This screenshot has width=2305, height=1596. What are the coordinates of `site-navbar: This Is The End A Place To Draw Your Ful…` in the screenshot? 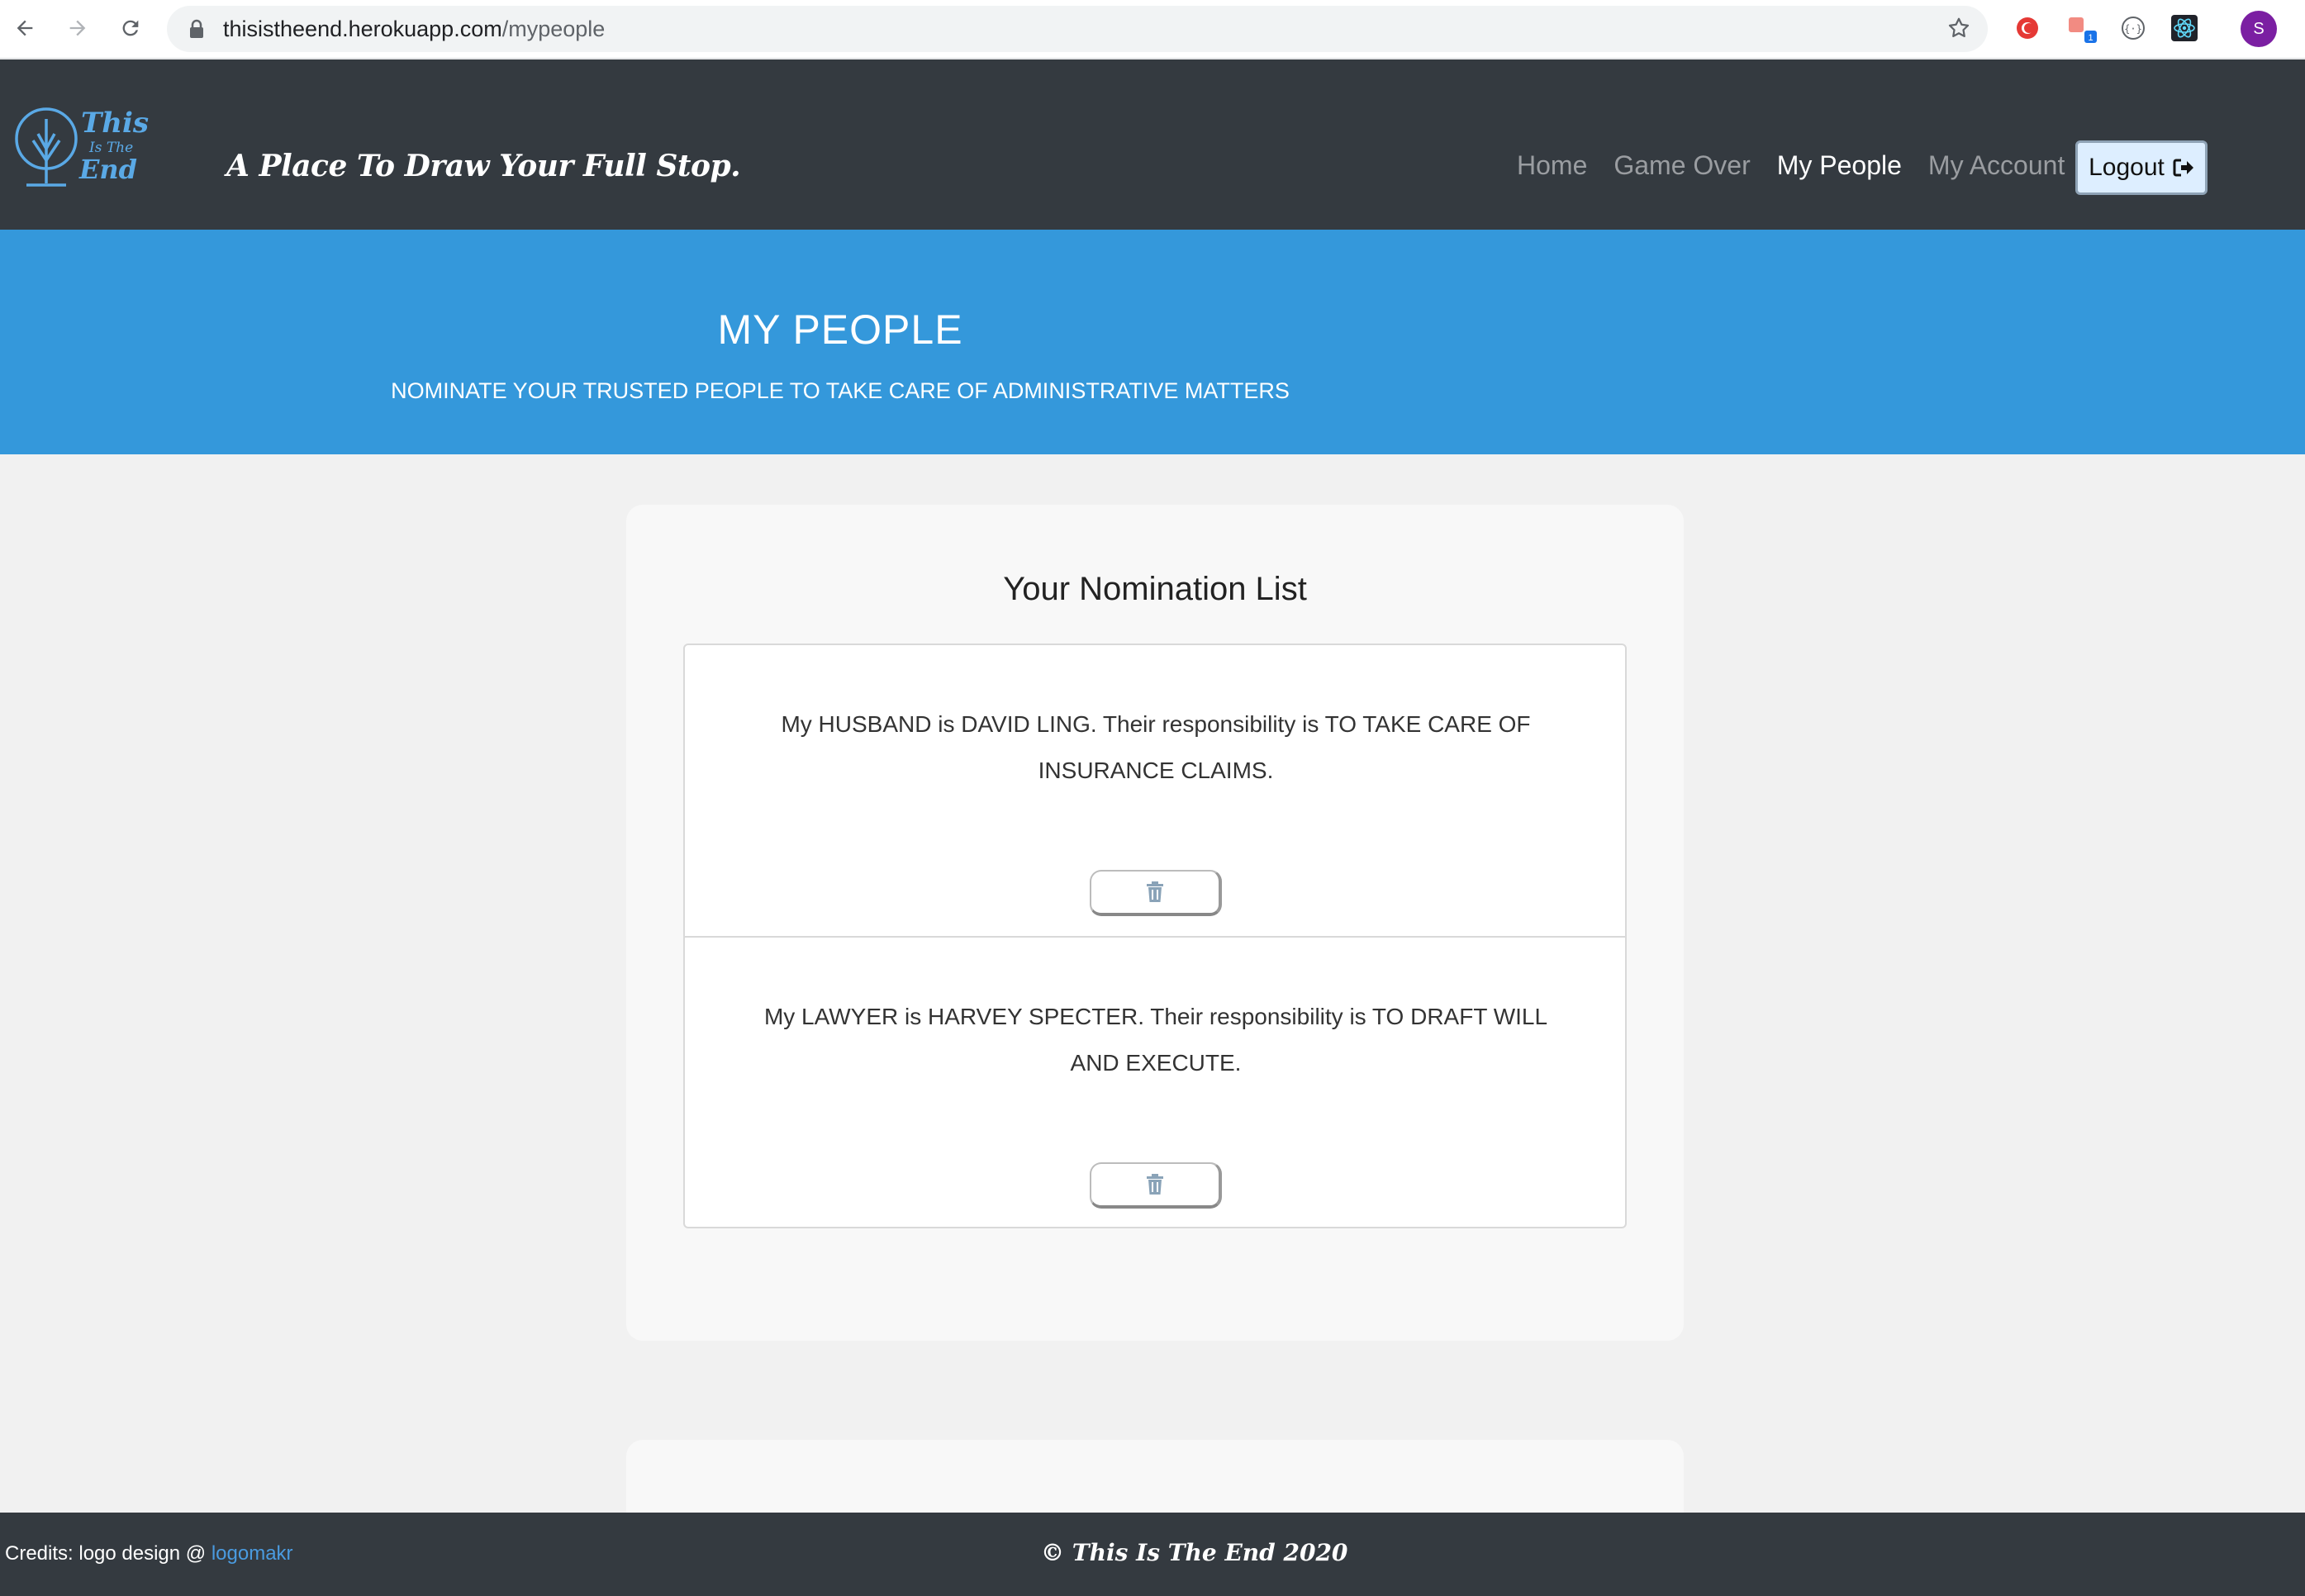 It's located at (1152, 144).